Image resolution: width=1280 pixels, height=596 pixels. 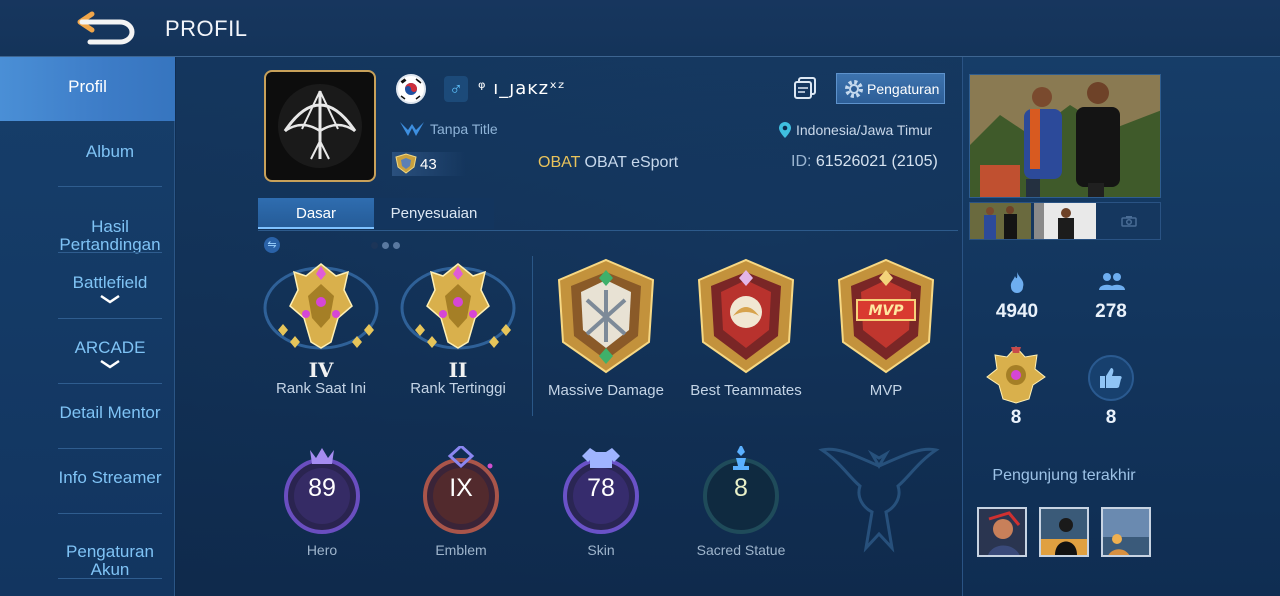 I want to click on sidebar-item-hasil-pertandingan: Hasil Pertandingan, so click(x=110, y=227).